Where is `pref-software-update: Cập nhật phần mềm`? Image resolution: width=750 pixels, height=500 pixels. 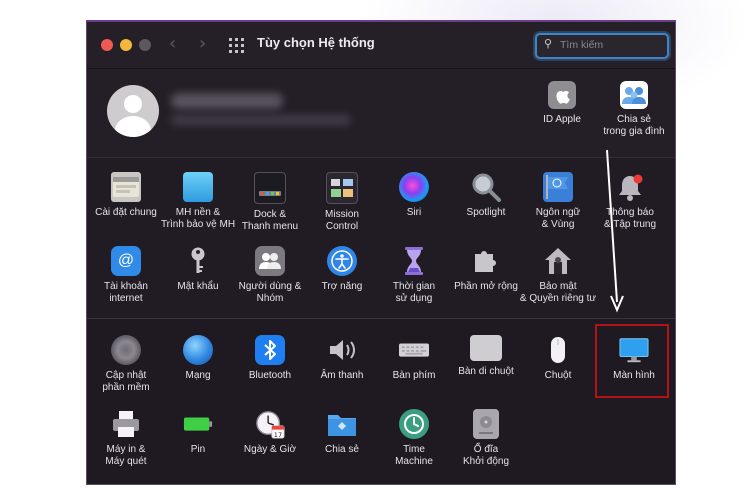 pref-software-update: Cập nhật phần mềm is located at coordinates (126, 364).